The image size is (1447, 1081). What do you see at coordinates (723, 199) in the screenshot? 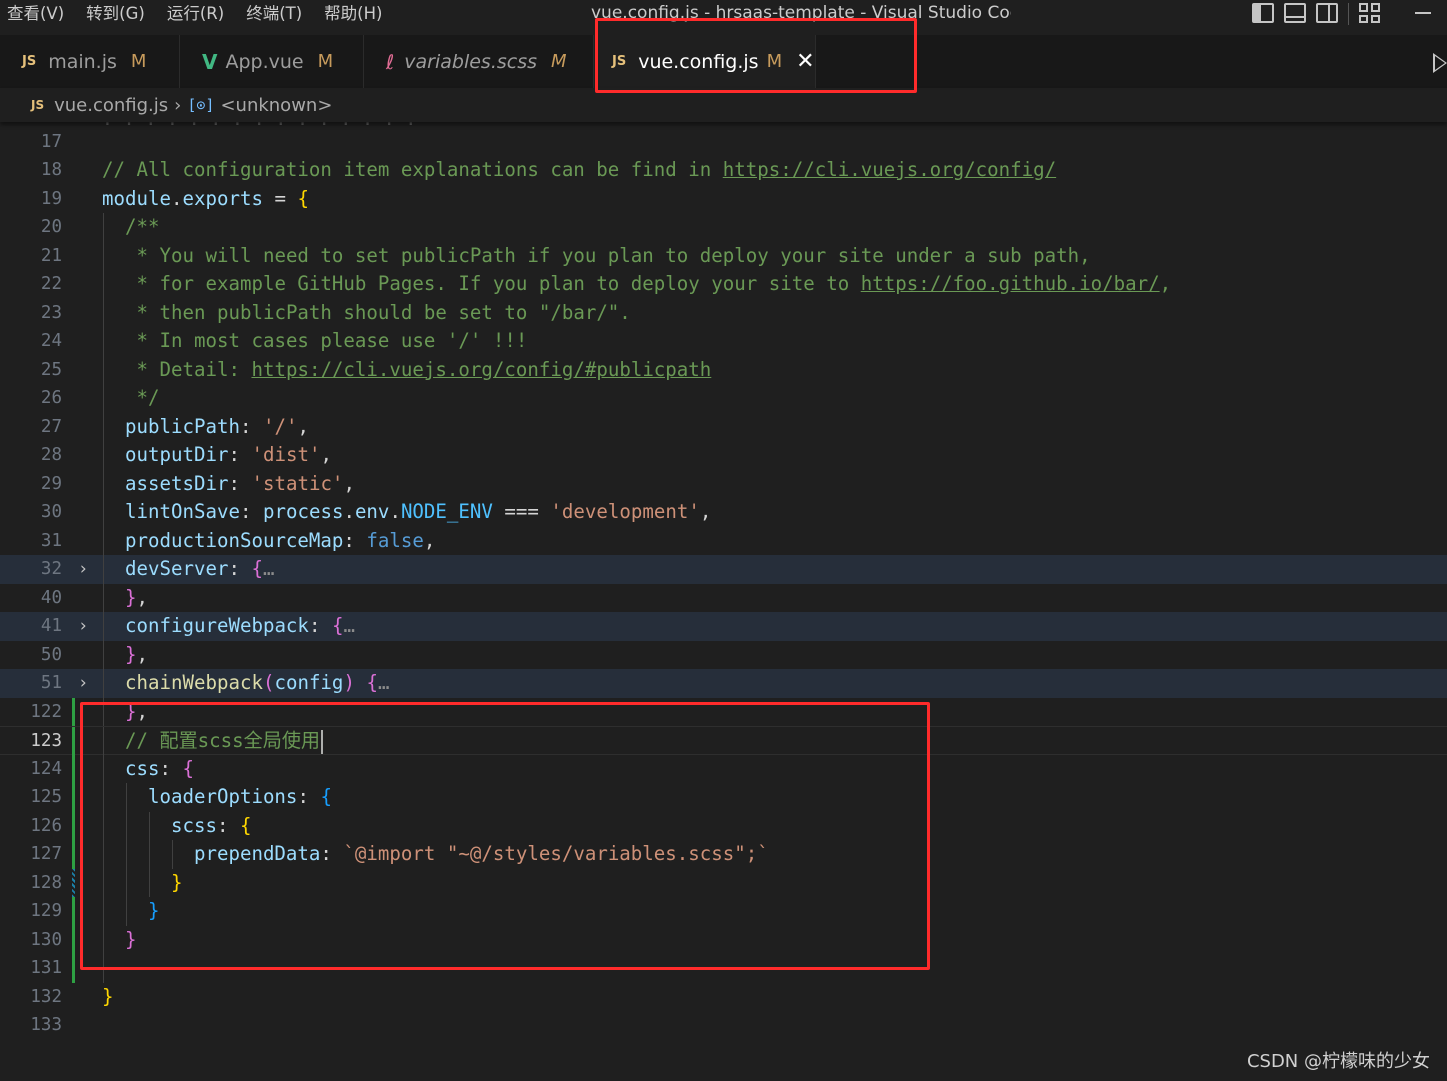
I see `code-line: 19 module.exports = {` at bounding box center [723, 199].